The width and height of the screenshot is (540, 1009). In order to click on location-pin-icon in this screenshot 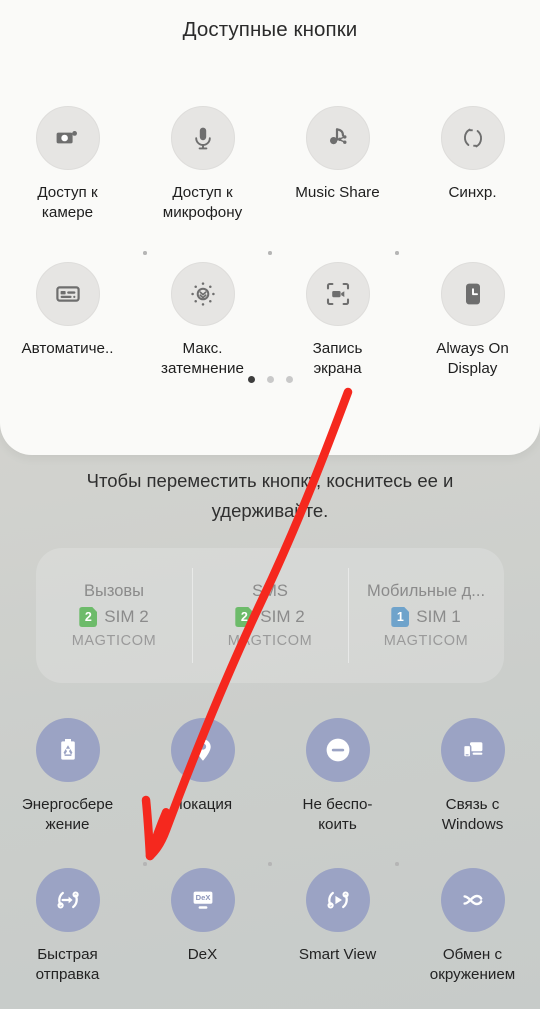, I will do `click(202, 750)`.